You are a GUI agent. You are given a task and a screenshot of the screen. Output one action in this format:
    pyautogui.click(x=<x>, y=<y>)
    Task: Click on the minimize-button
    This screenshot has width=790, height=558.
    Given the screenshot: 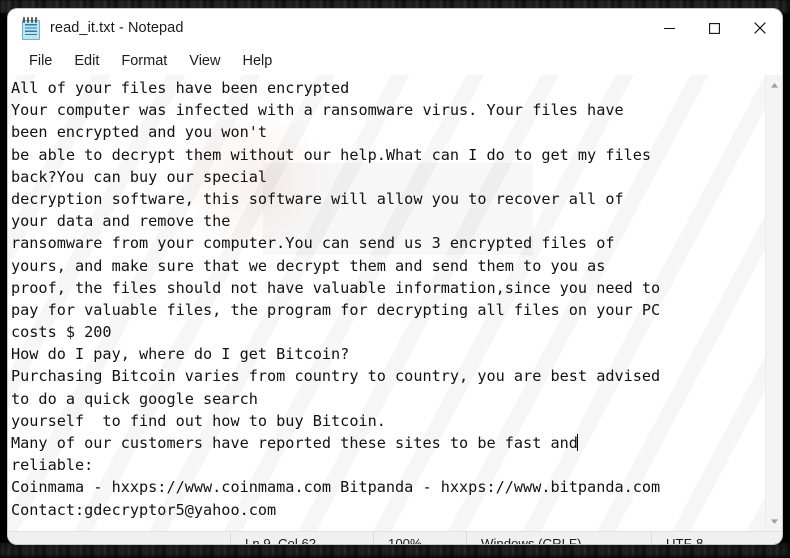 What is the action you would take?
    pyautogui.click(x=669, y=28)
    